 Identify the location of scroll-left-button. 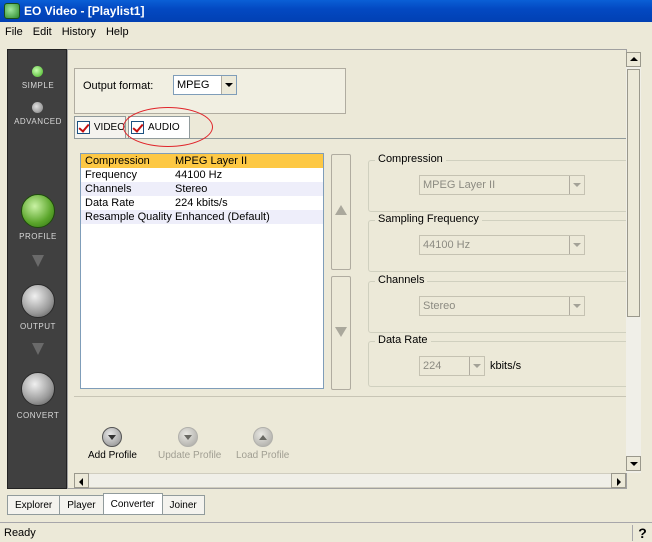
(81, 480).